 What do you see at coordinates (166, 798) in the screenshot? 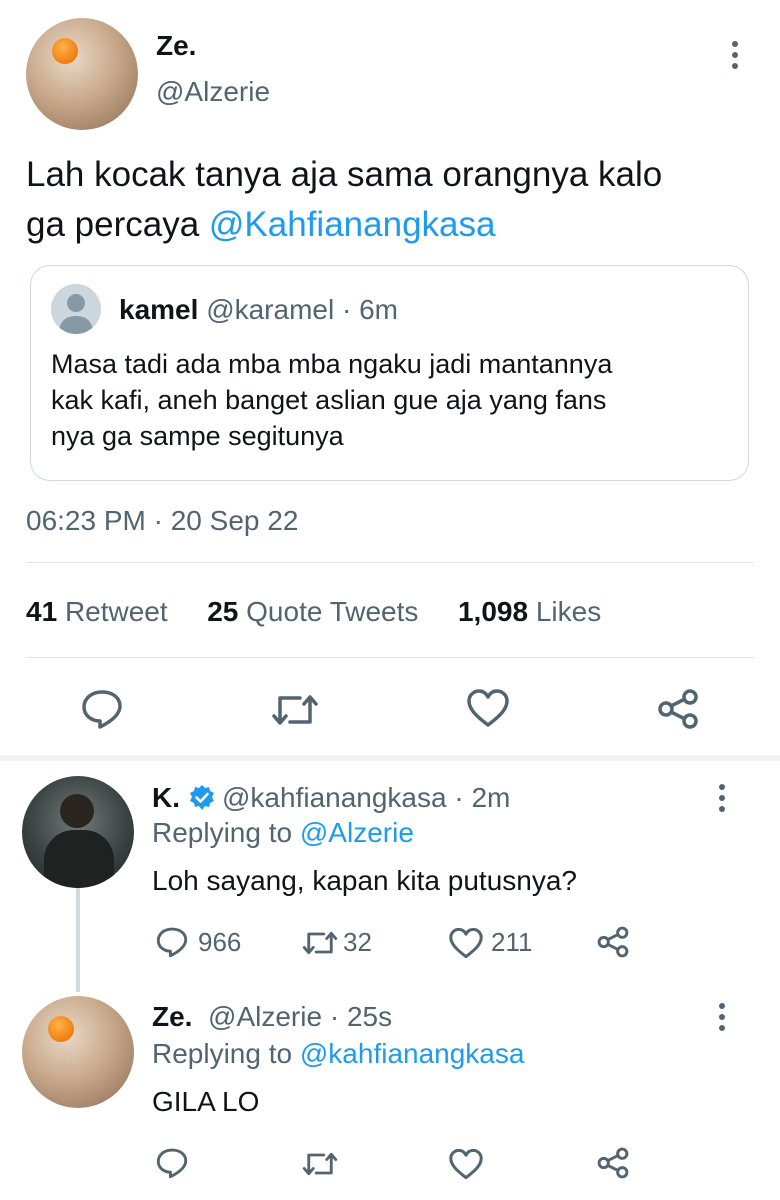
I see `reply1-display-name: K.` at bounding box center [166, 798].